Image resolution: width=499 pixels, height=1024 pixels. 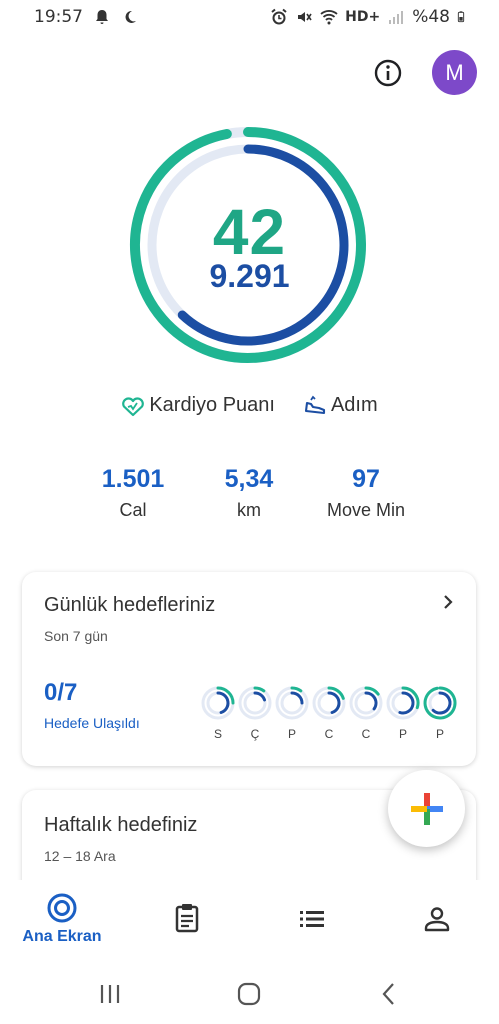 I want to click on status-time: 19:57, so click(x=58, y=17).